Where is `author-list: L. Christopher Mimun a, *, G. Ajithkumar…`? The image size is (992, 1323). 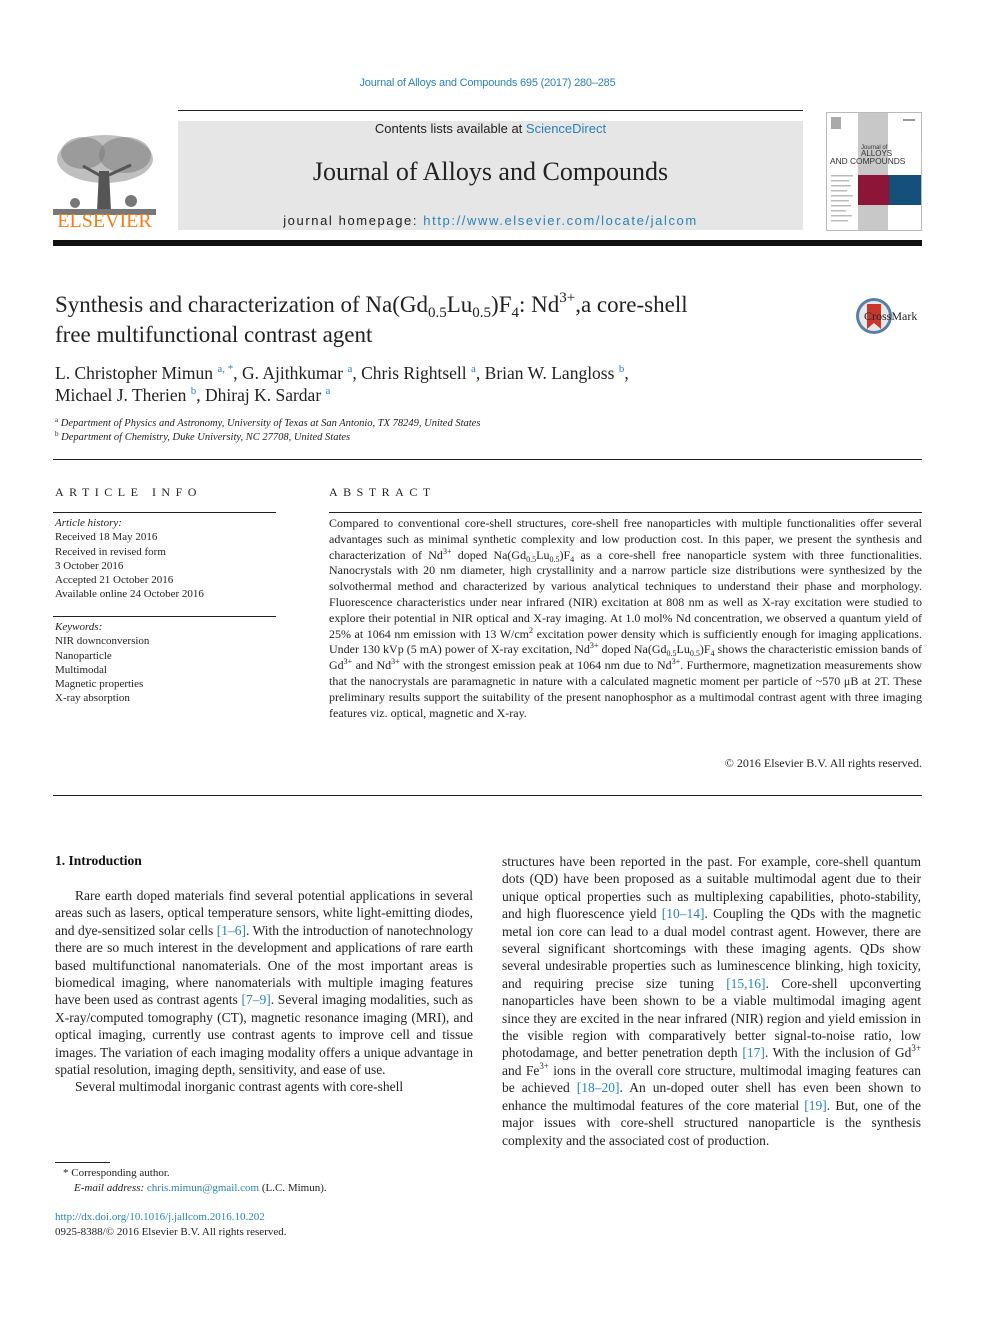
author-list: L. Christopher Mimun a, *, G. Ajithkumar… is located at coordinates (342, 384).